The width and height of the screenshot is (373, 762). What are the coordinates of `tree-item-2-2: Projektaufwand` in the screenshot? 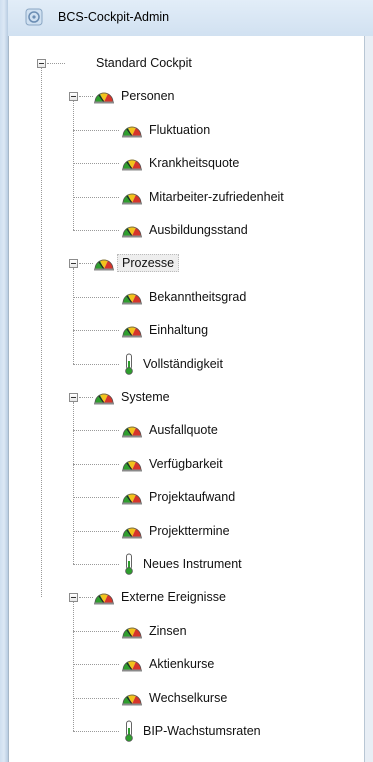 It's located at (178, 497).